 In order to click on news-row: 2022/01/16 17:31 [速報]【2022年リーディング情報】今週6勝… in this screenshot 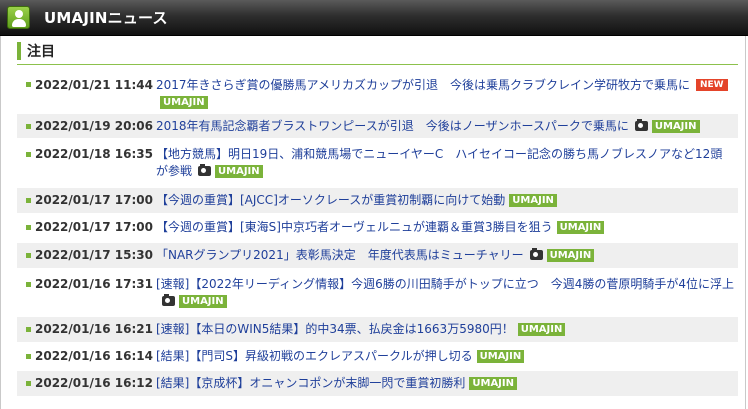, I will do `click(377, 293)`.